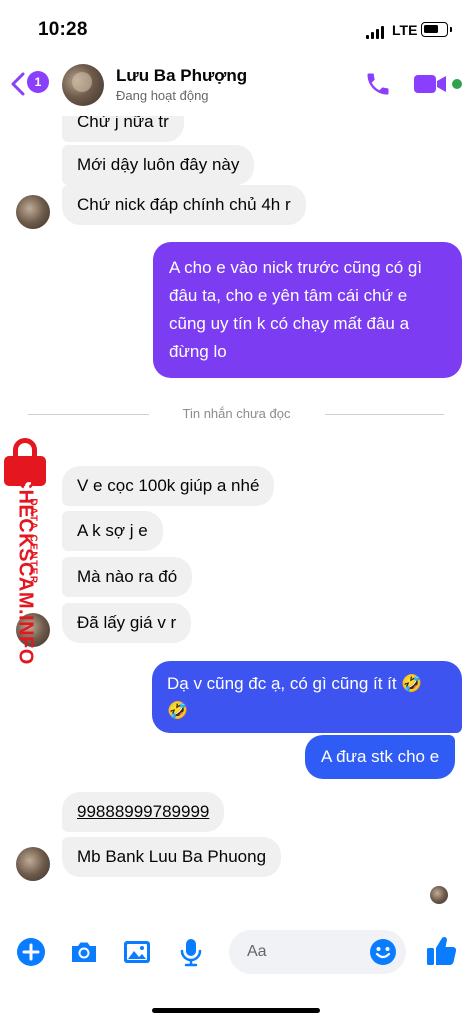 This screenshot has height=1024, width=473. What do you see at coordinates (439, 895) in the screenshot?
I see `seen-receipt-avatar` at bounding box center [439, 895].